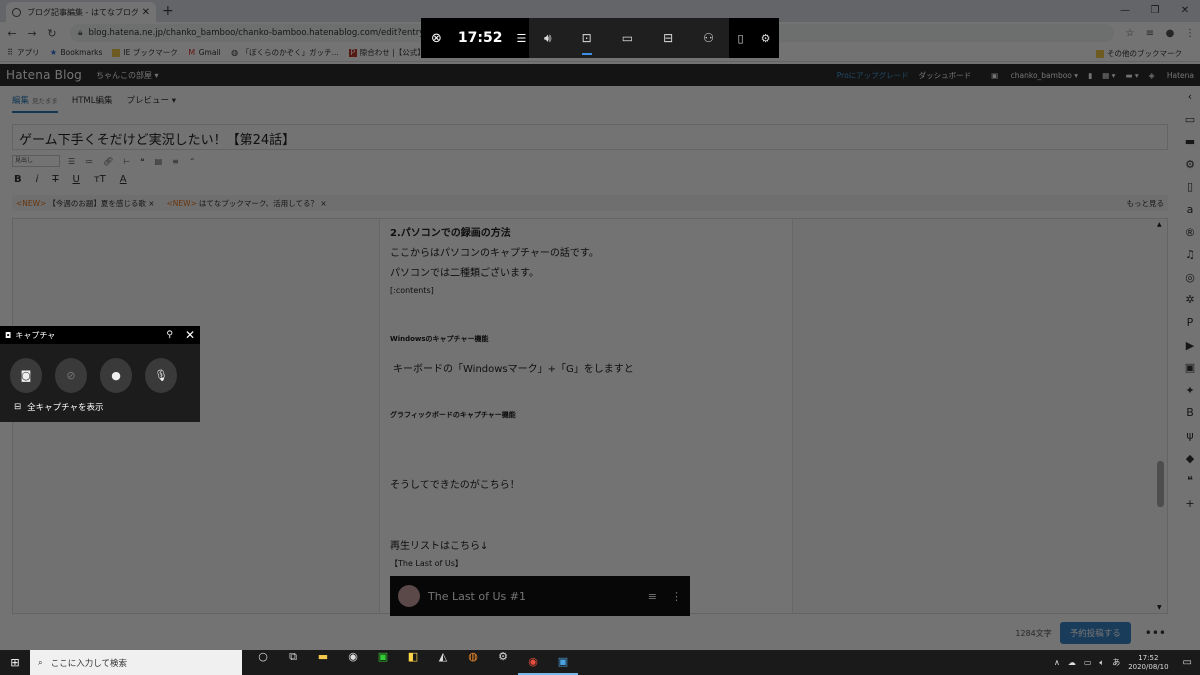 The height and width of the screenshot is (675, 1200). I want to click on notice-item: <NEW> はてなブックマーク、活用してる？ ×, so click(247, 203).